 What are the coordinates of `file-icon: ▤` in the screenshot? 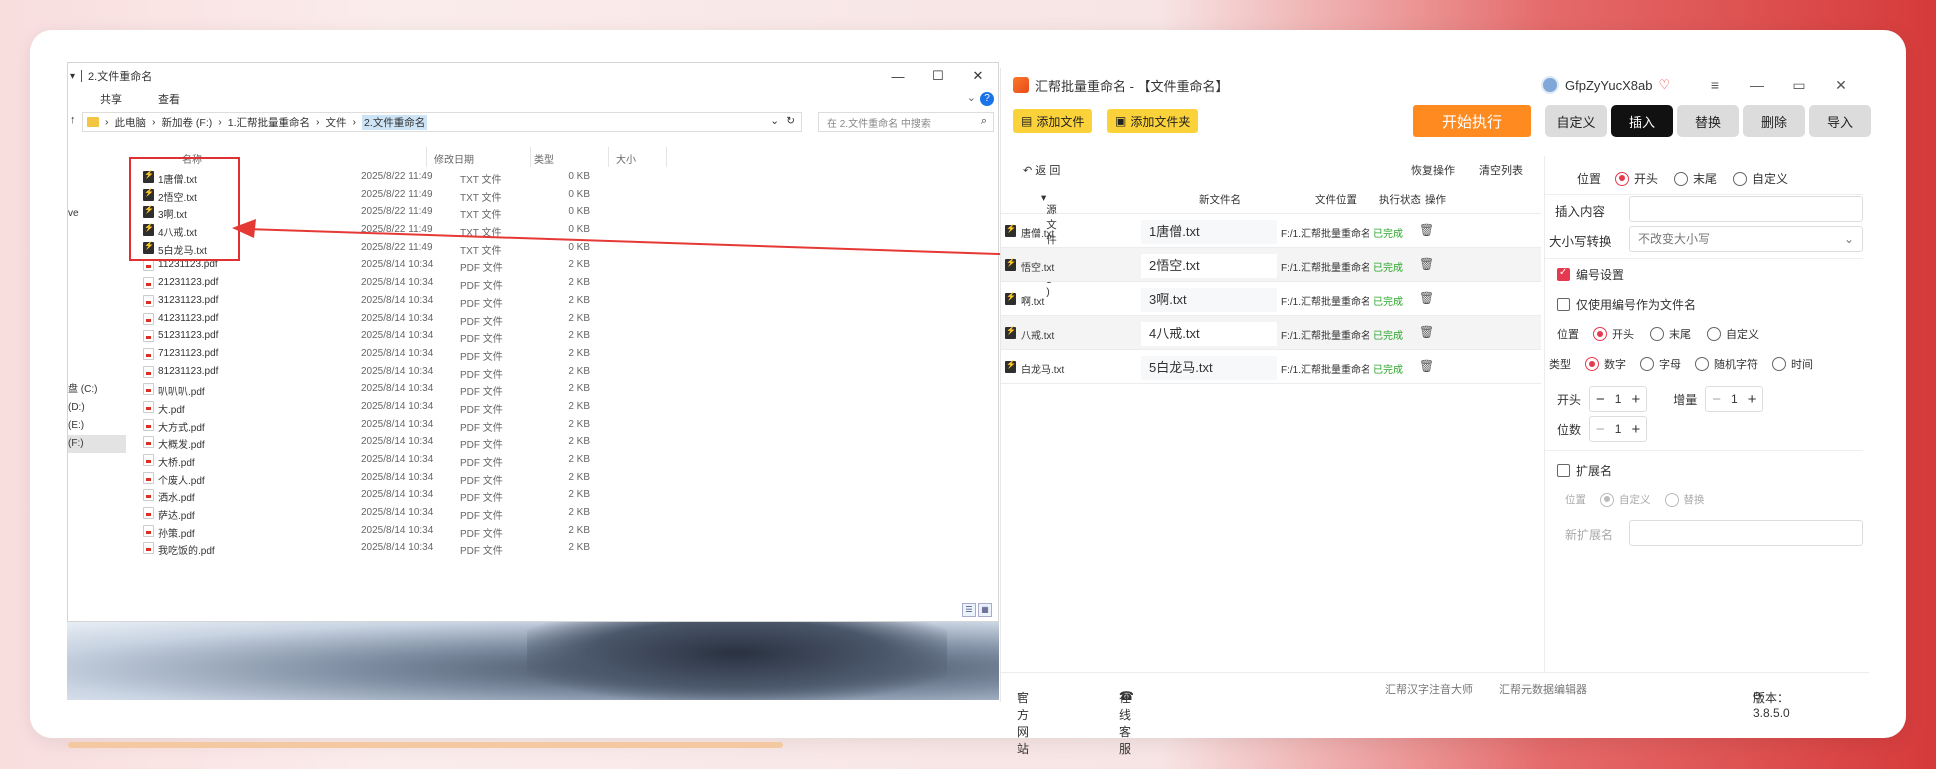 It's located at (1027, 121).